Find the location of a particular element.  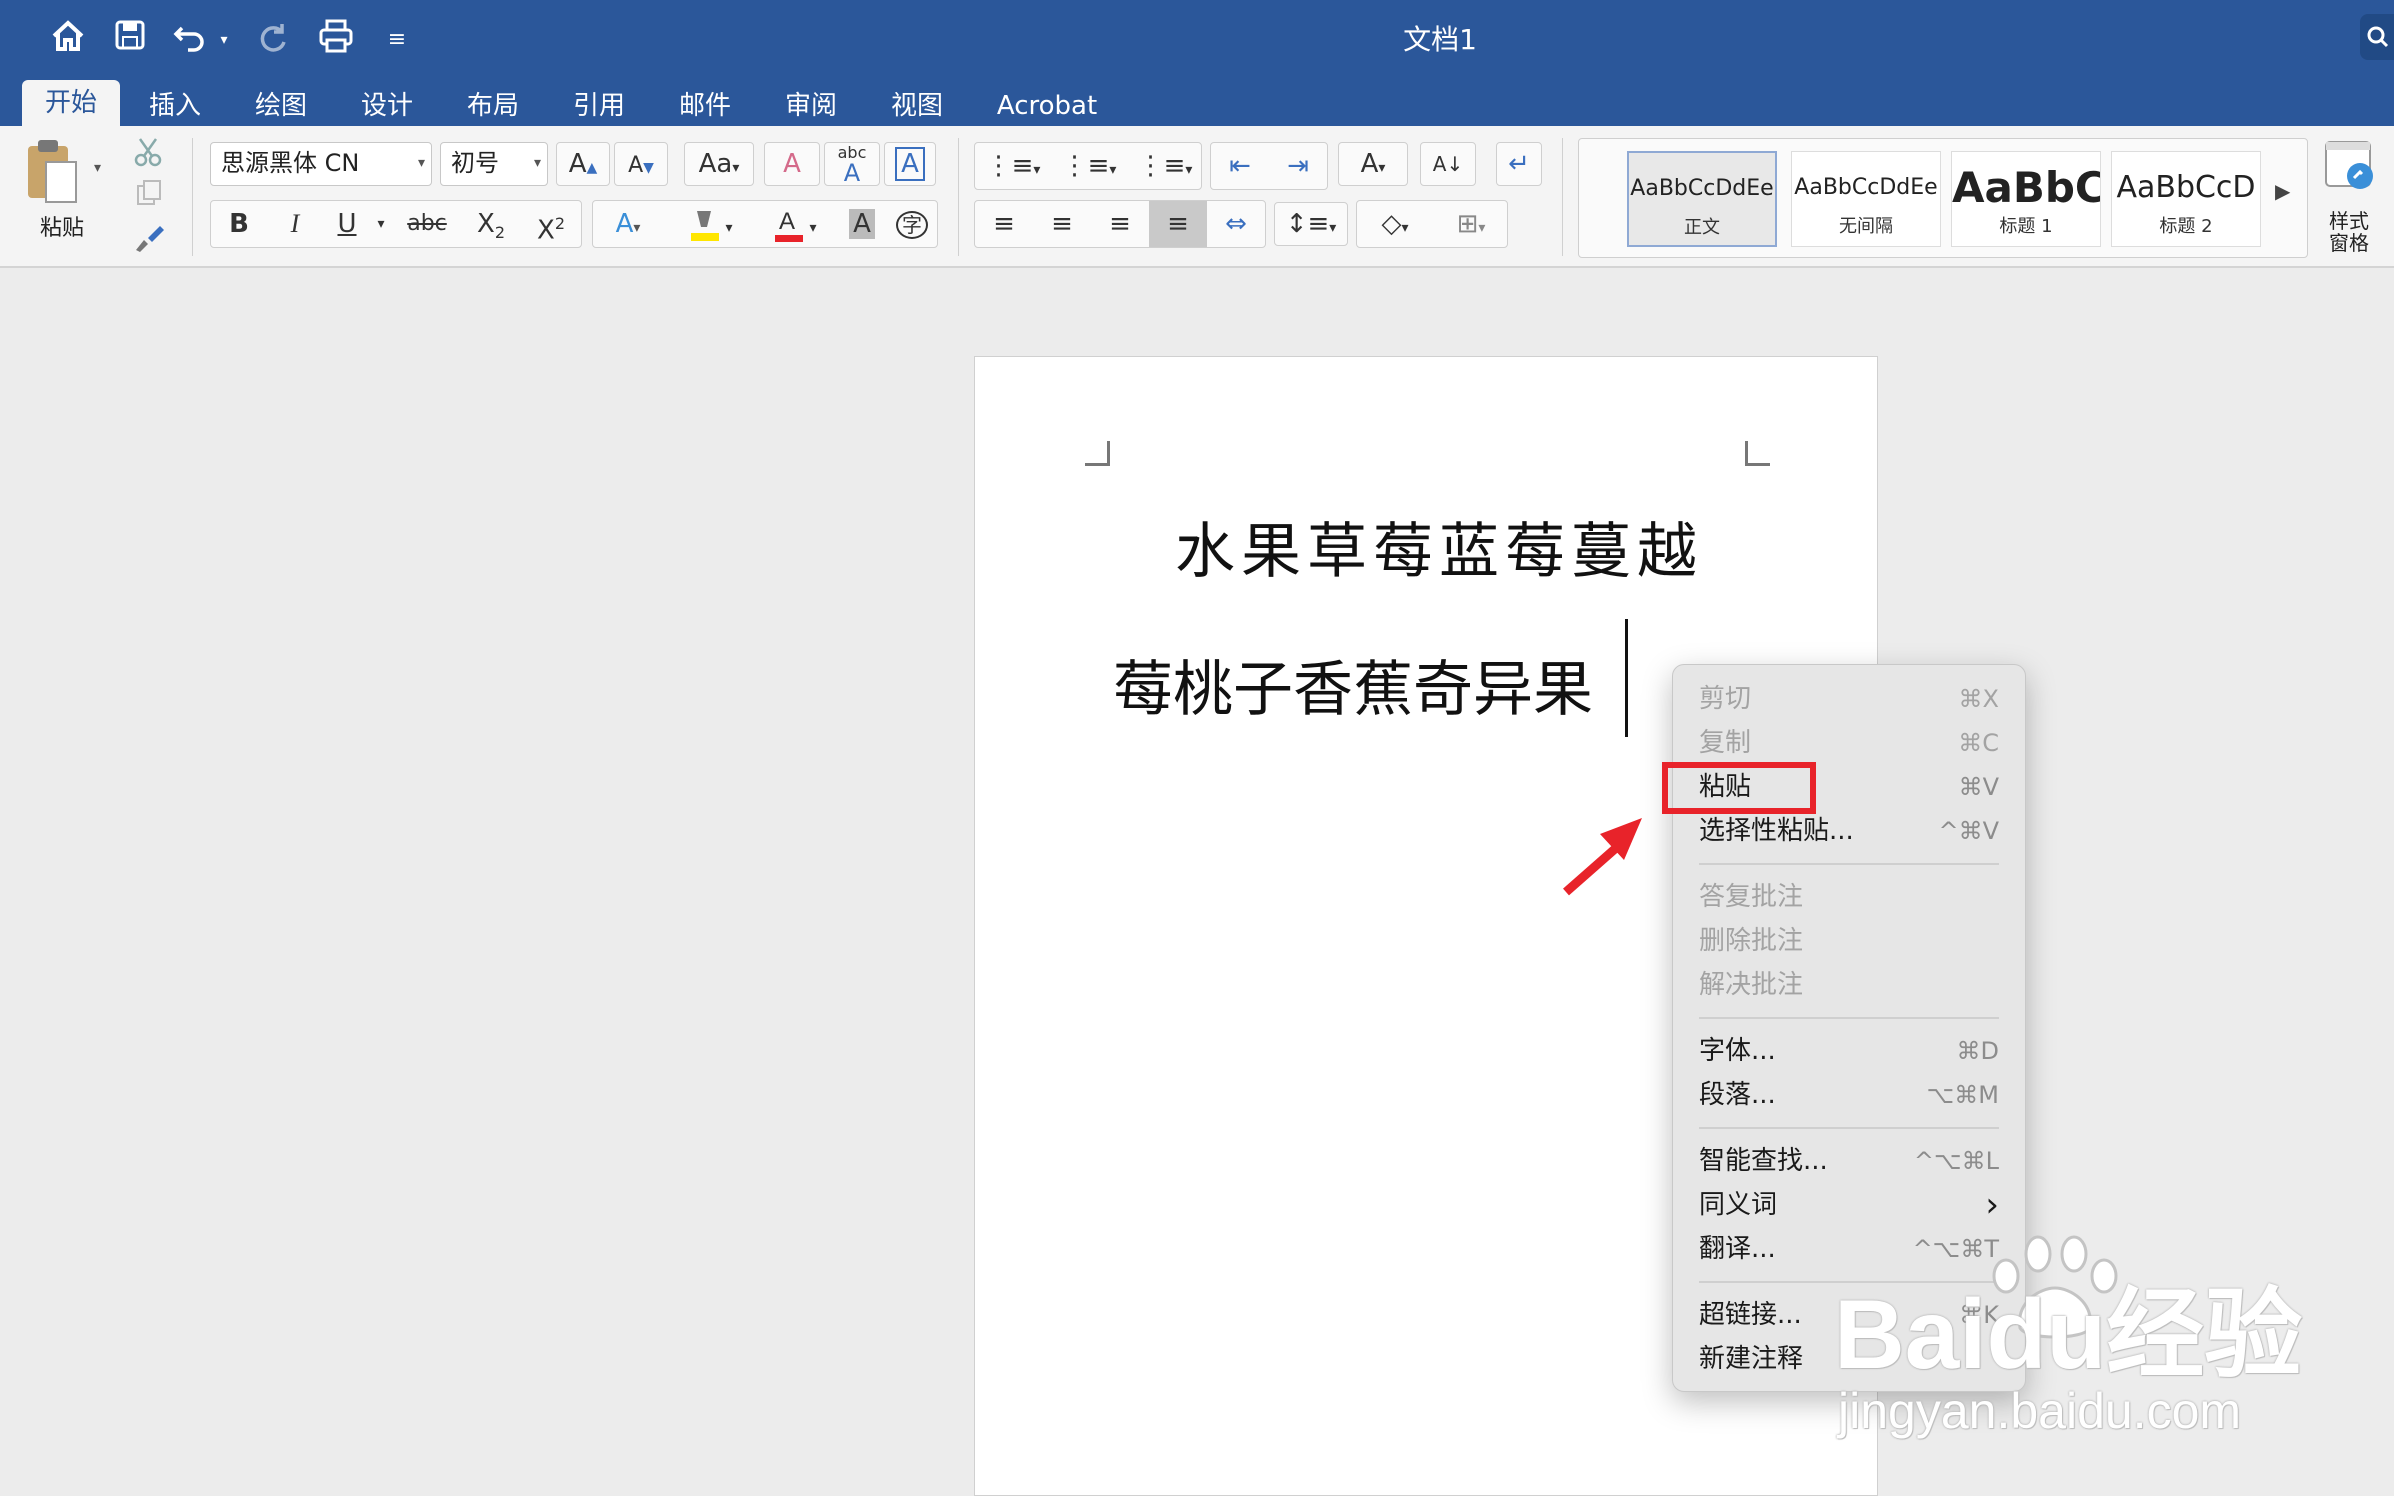

font-name-select: 思源黑体 CN ▾ is located at coordinates (321, 164).